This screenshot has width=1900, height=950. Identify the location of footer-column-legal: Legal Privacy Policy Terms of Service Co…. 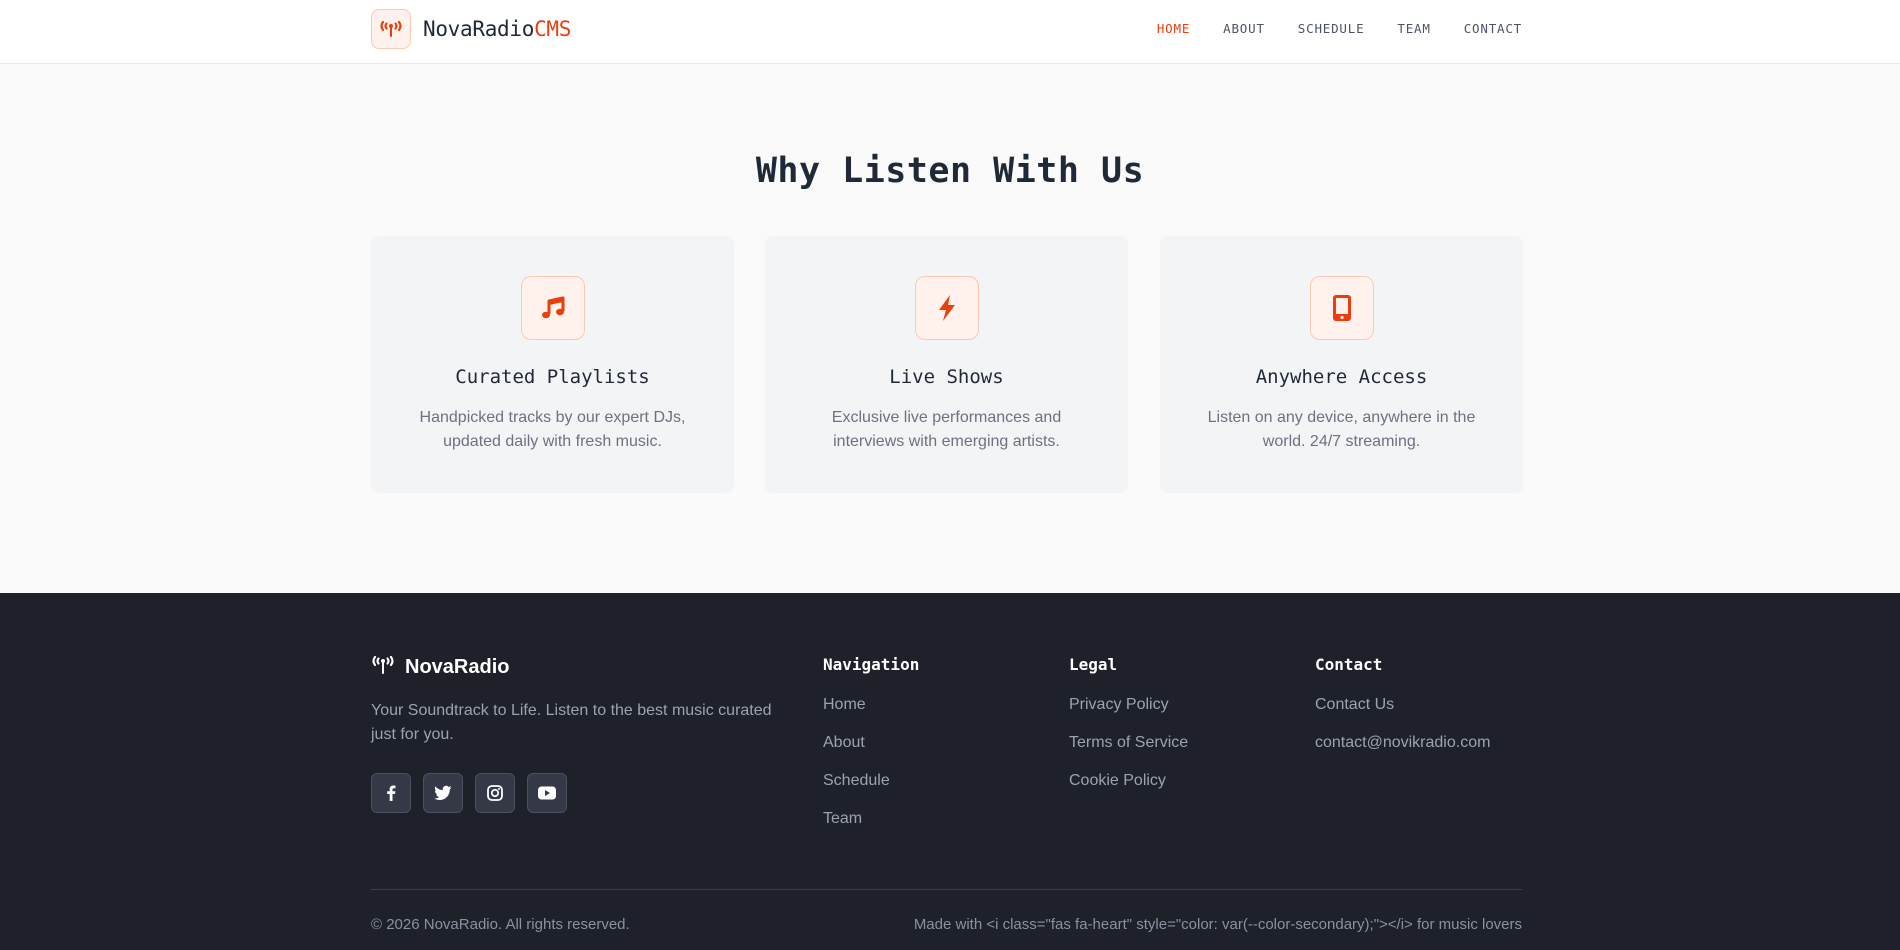
(1128, 731).